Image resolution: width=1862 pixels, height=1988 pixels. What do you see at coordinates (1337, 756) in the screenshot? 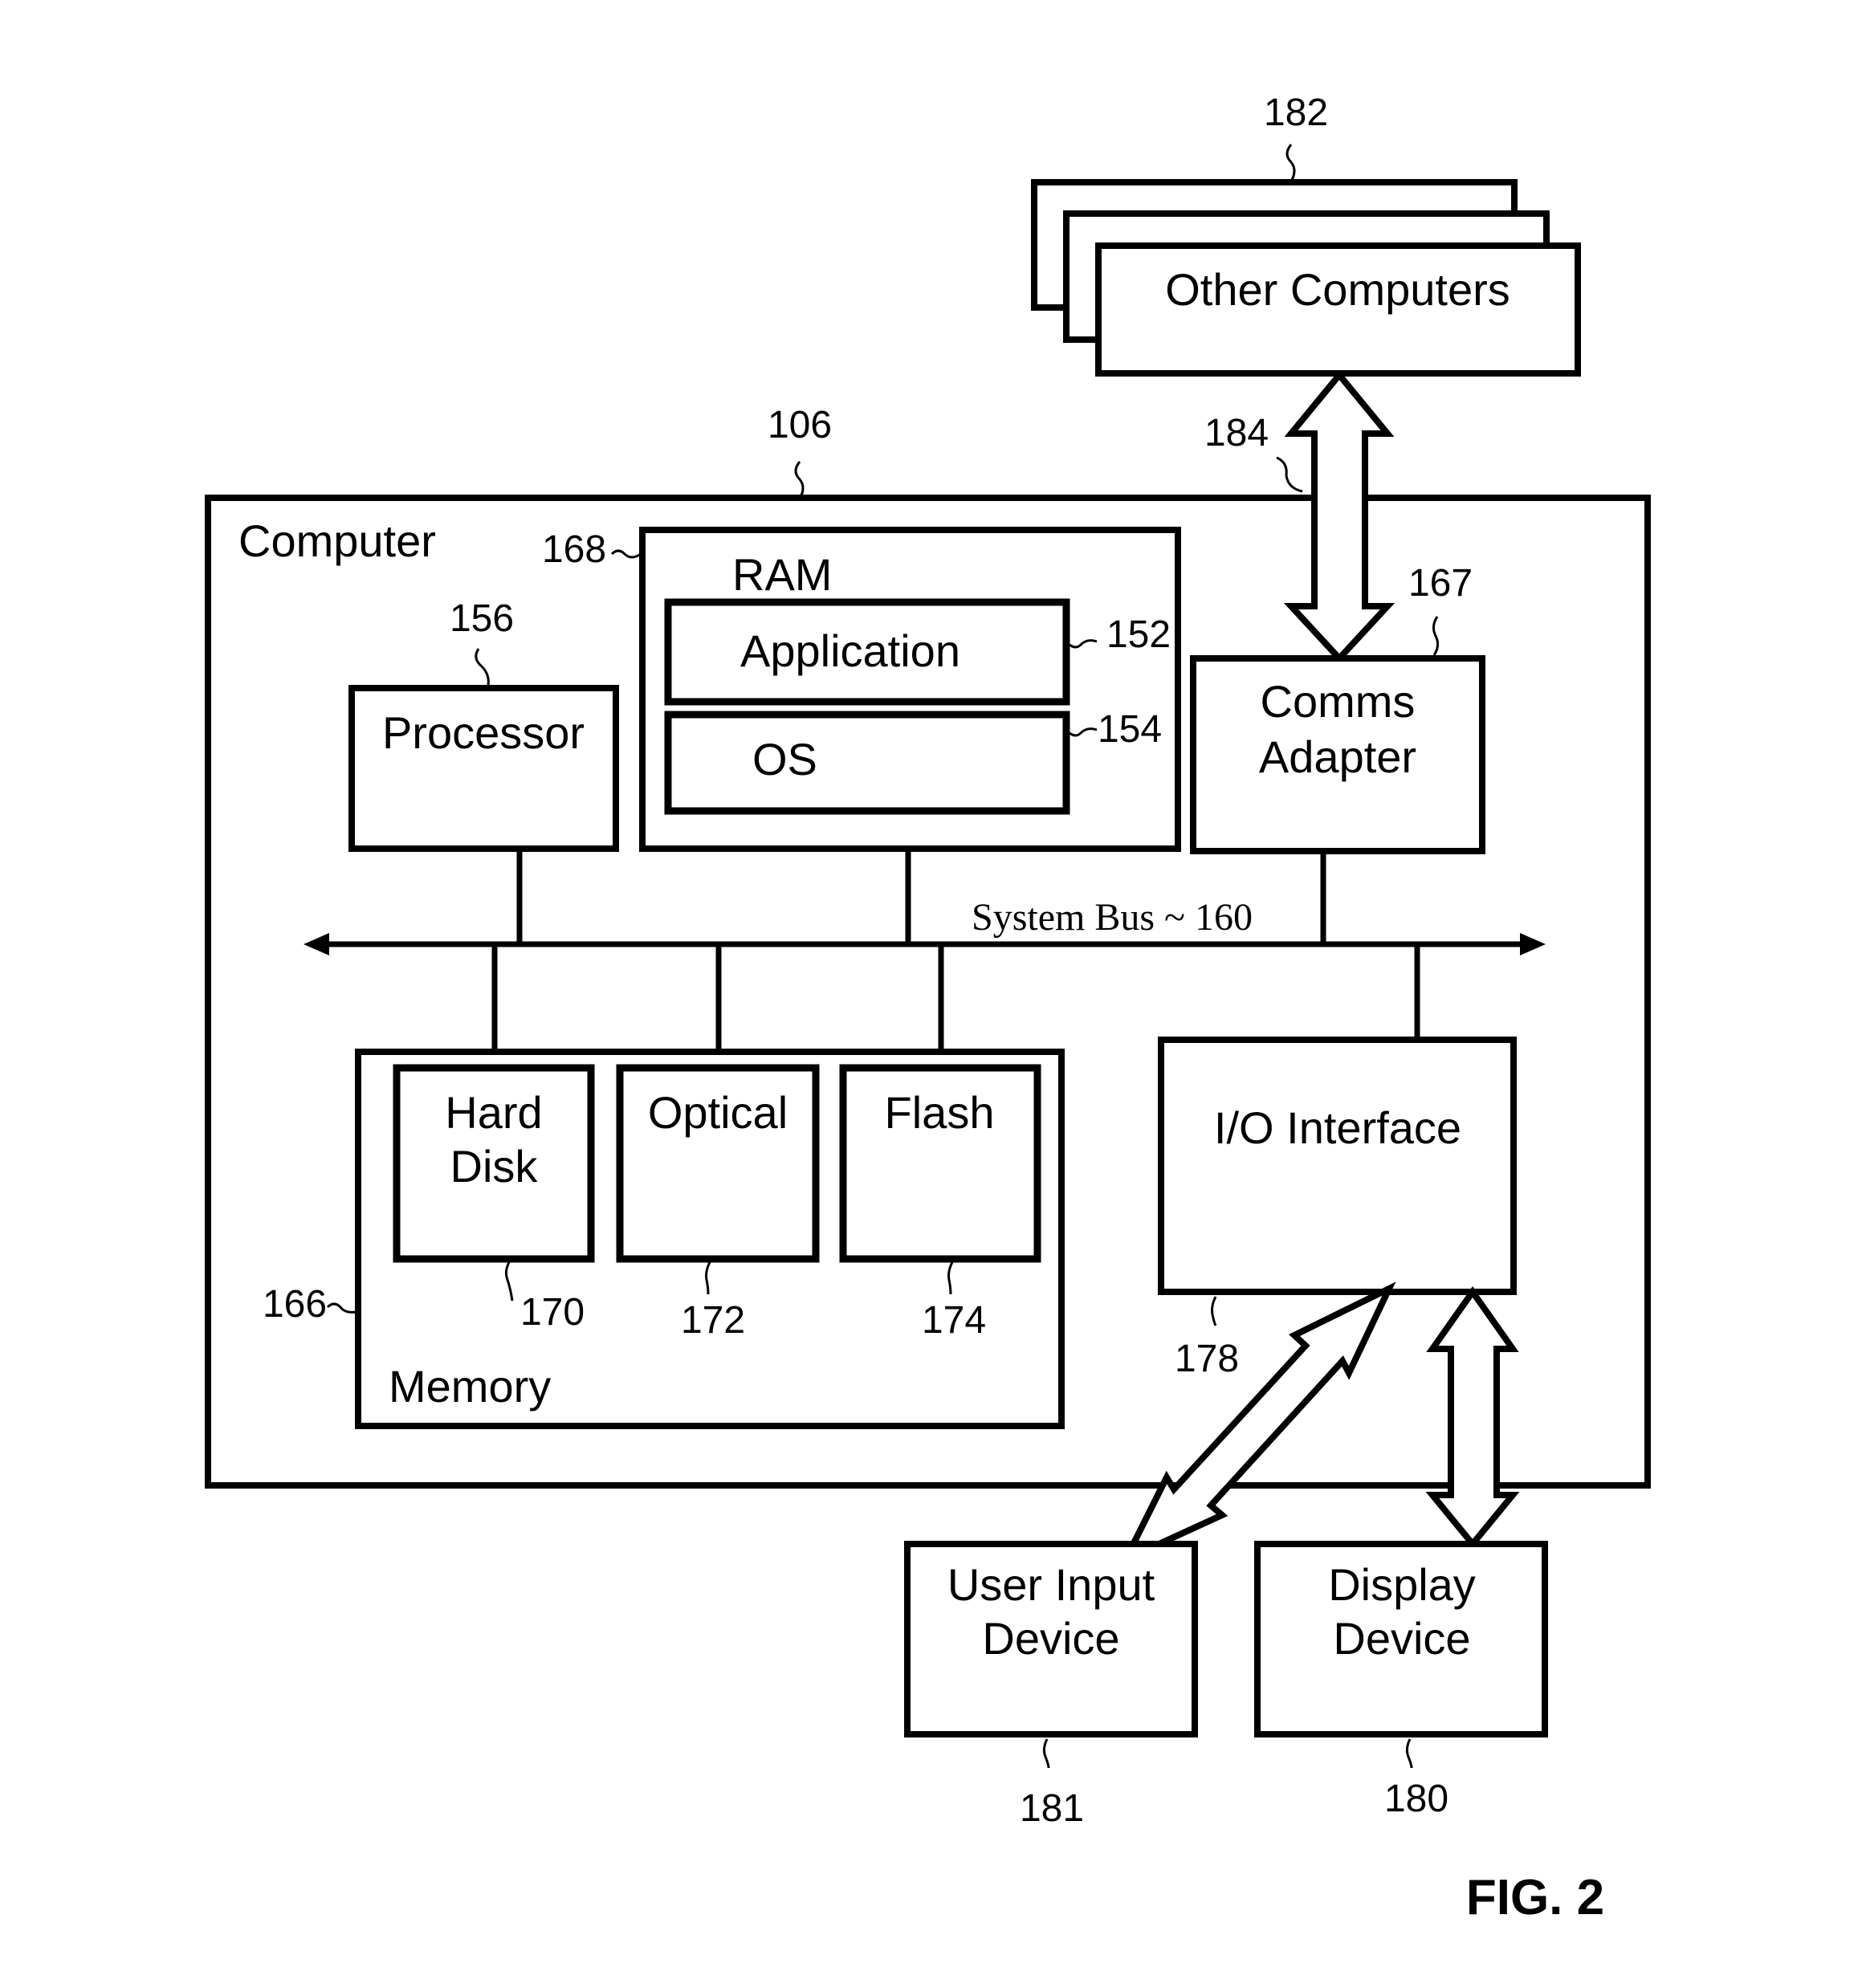
I see `comms-adapter-label-line2: Adapter` at bounding box center [1337, 756].